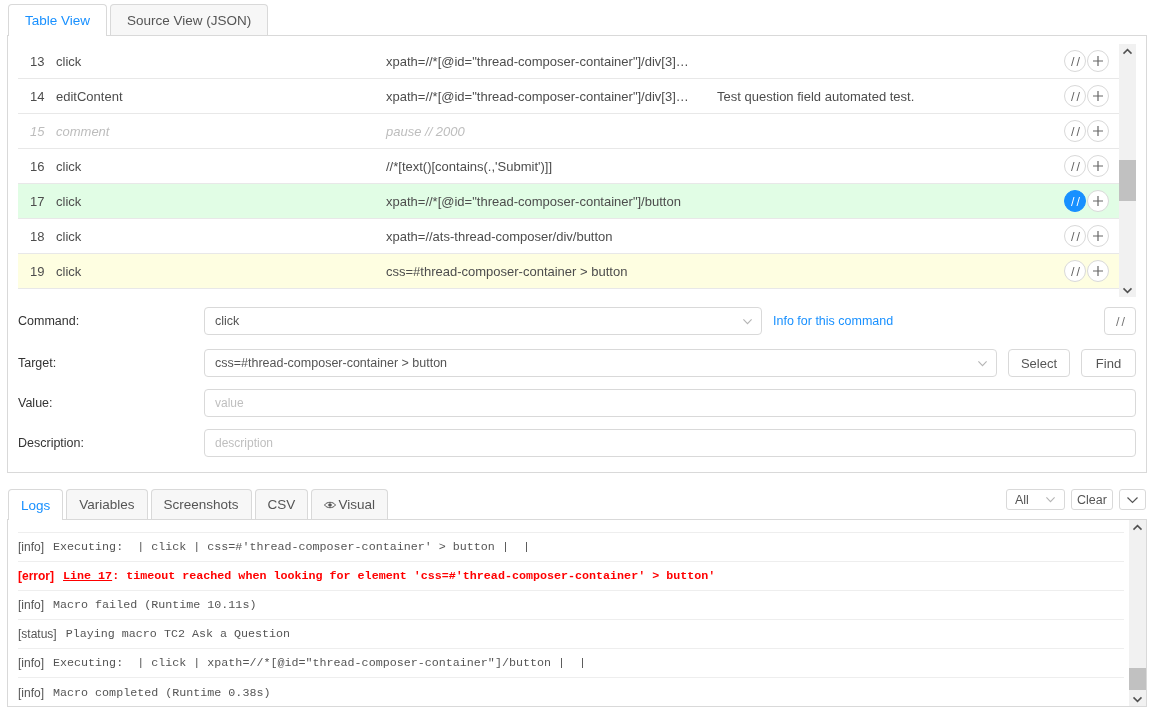  I want to click on tab: Visual, so click(349, 504).